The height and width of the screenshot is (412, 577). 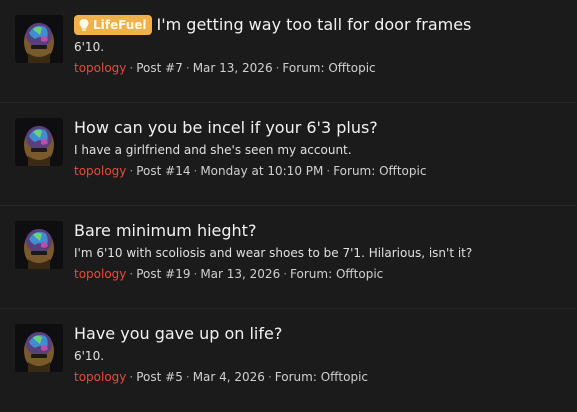 What do you see at coordinates (159, 377) in the screenshot?
I see `post-number: Post #5` at bounding box center [159, 377].